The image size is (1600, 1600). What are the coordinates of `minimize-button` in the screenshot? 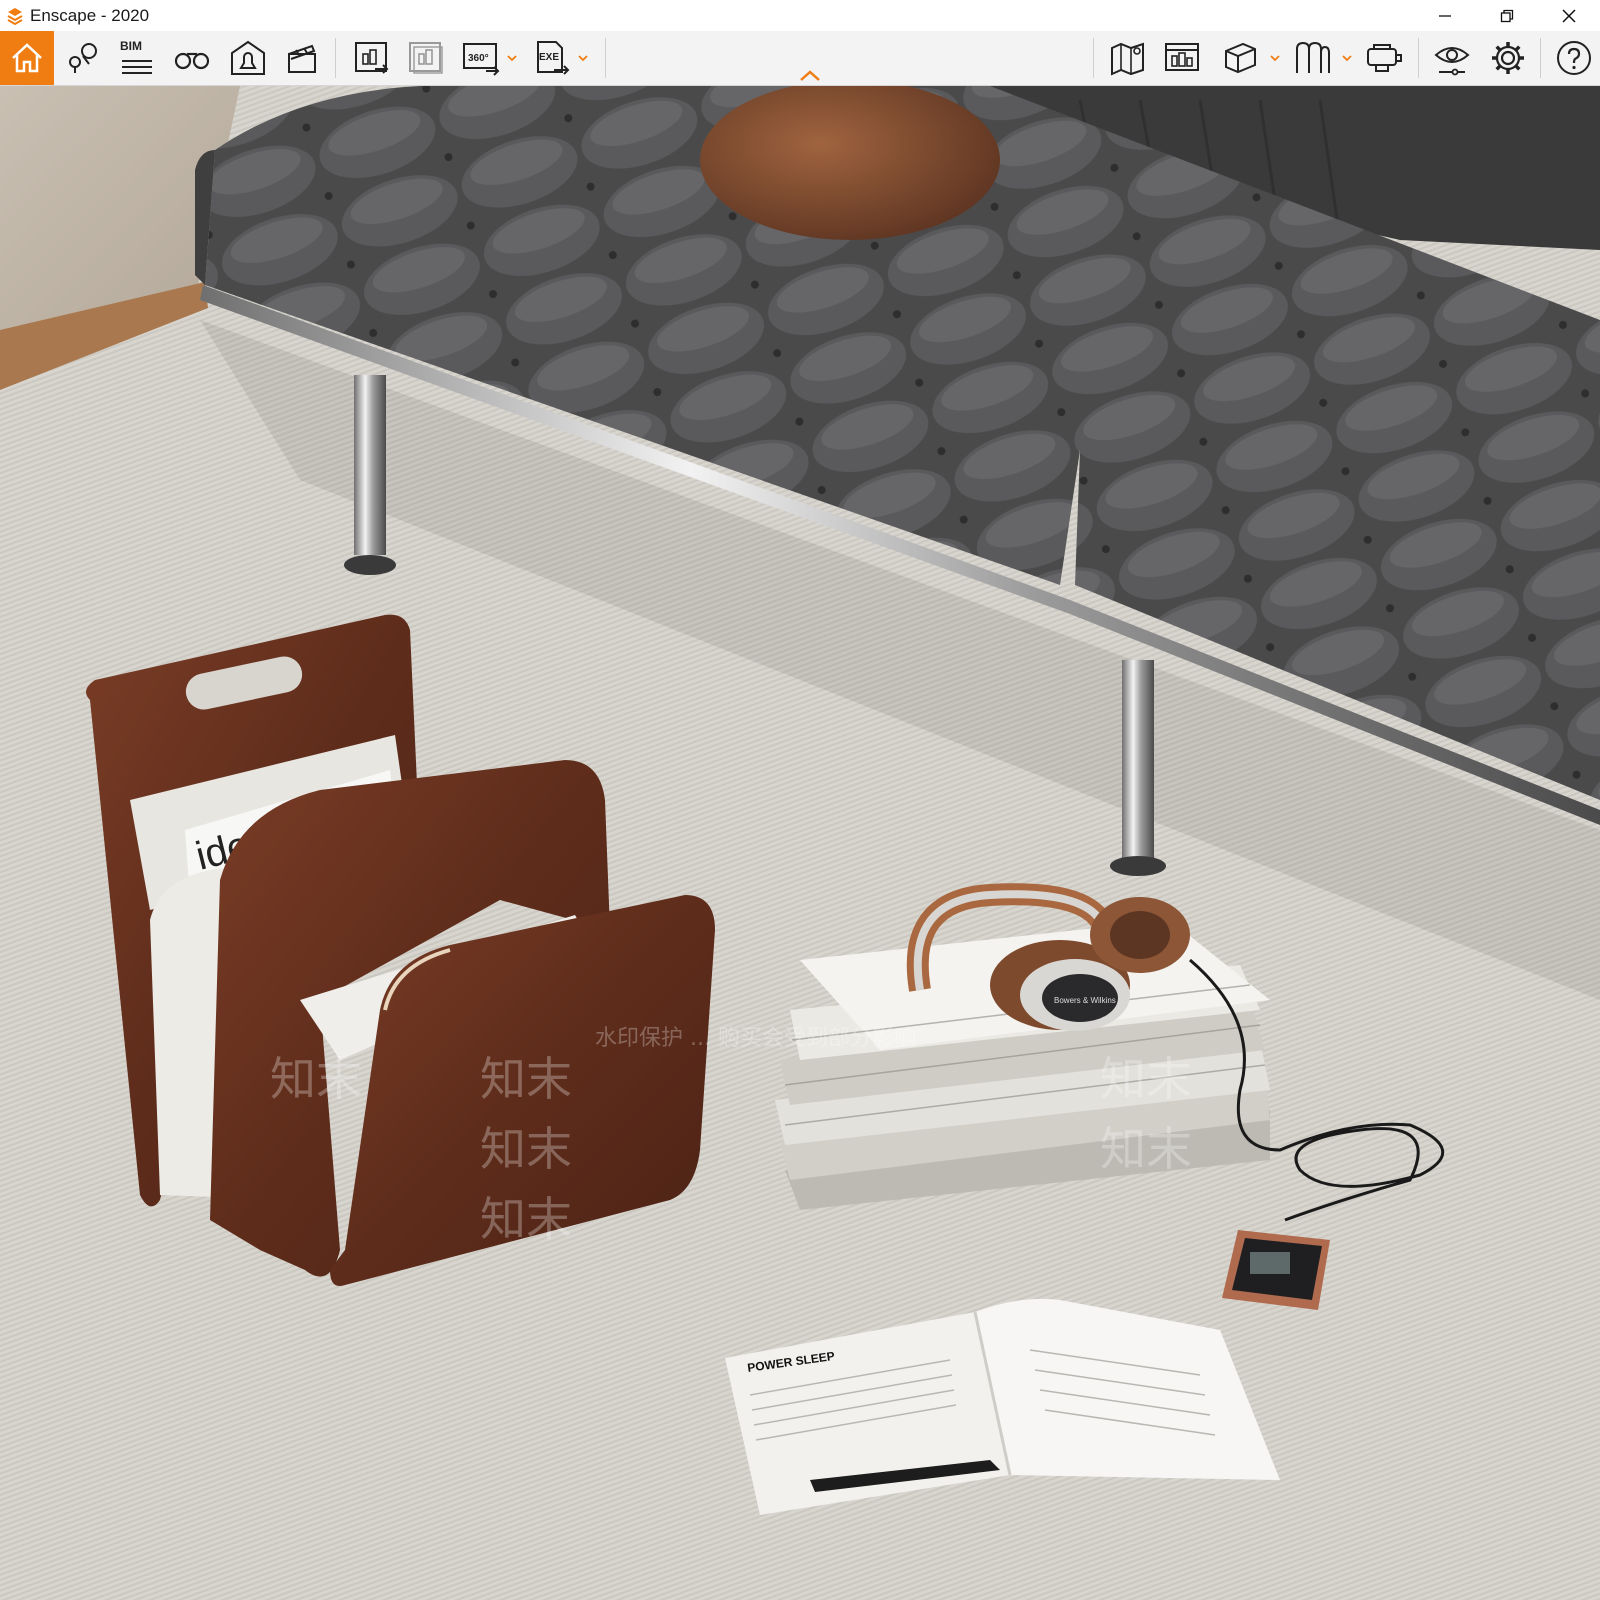 It's located at (1445, 15).